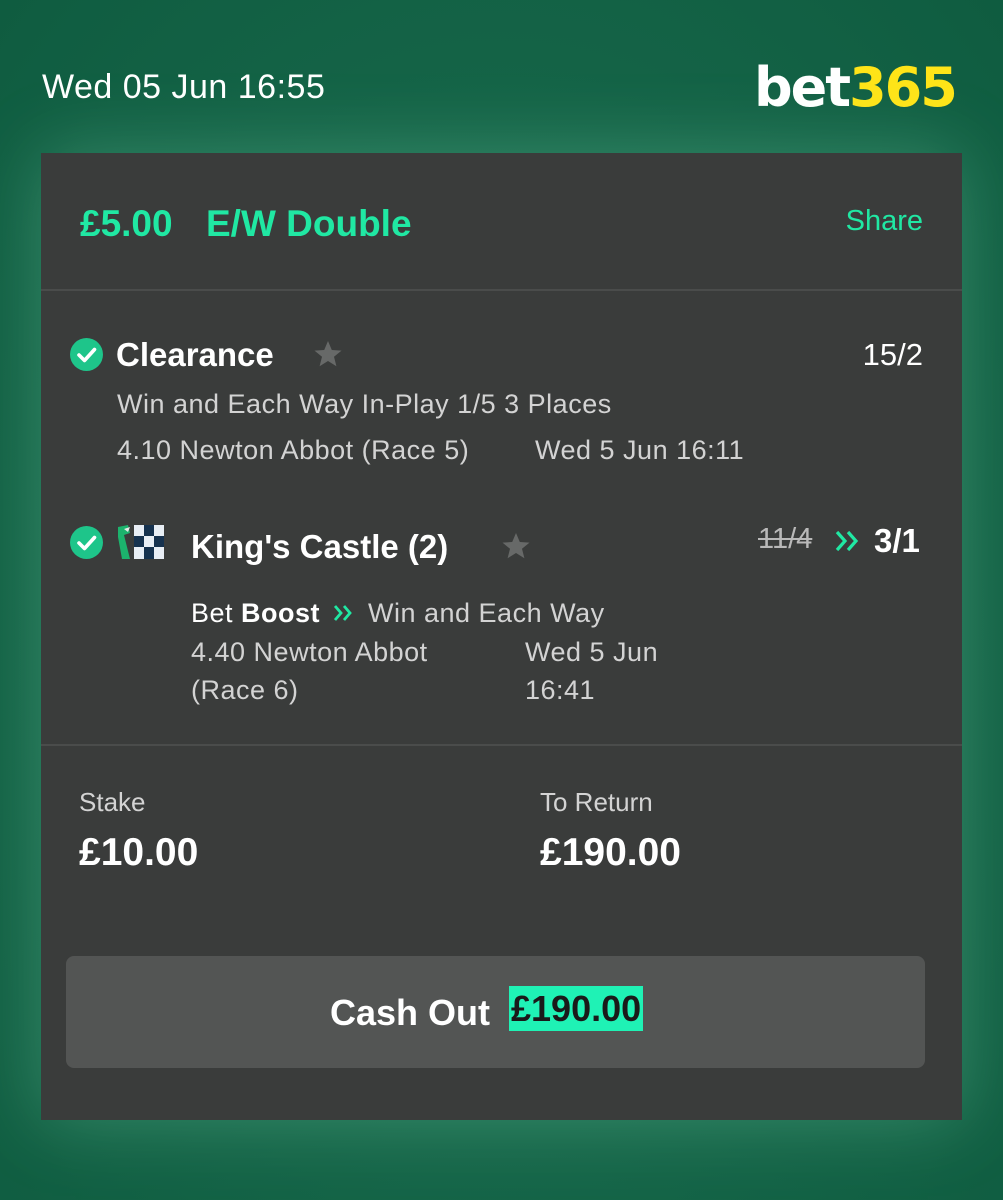 This screenshot has width=1003, height=1200. Describe the element at coordinates (309, 223) in the screenshot. I see `bet-type: E/W Double` at that location.